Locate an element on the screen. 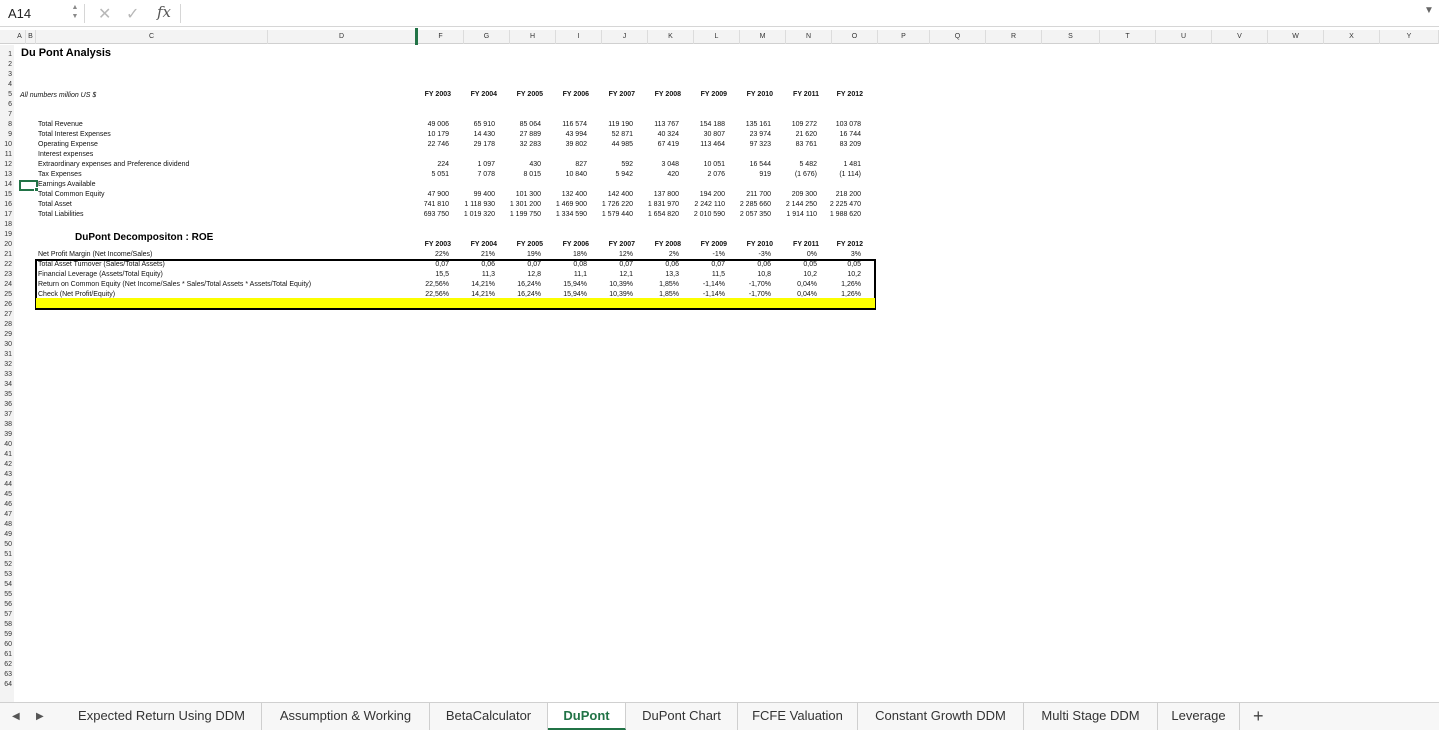 The height and width of the screenshot is (730, 1439). row-header-26: 26 is located at coordinates (7, 305).